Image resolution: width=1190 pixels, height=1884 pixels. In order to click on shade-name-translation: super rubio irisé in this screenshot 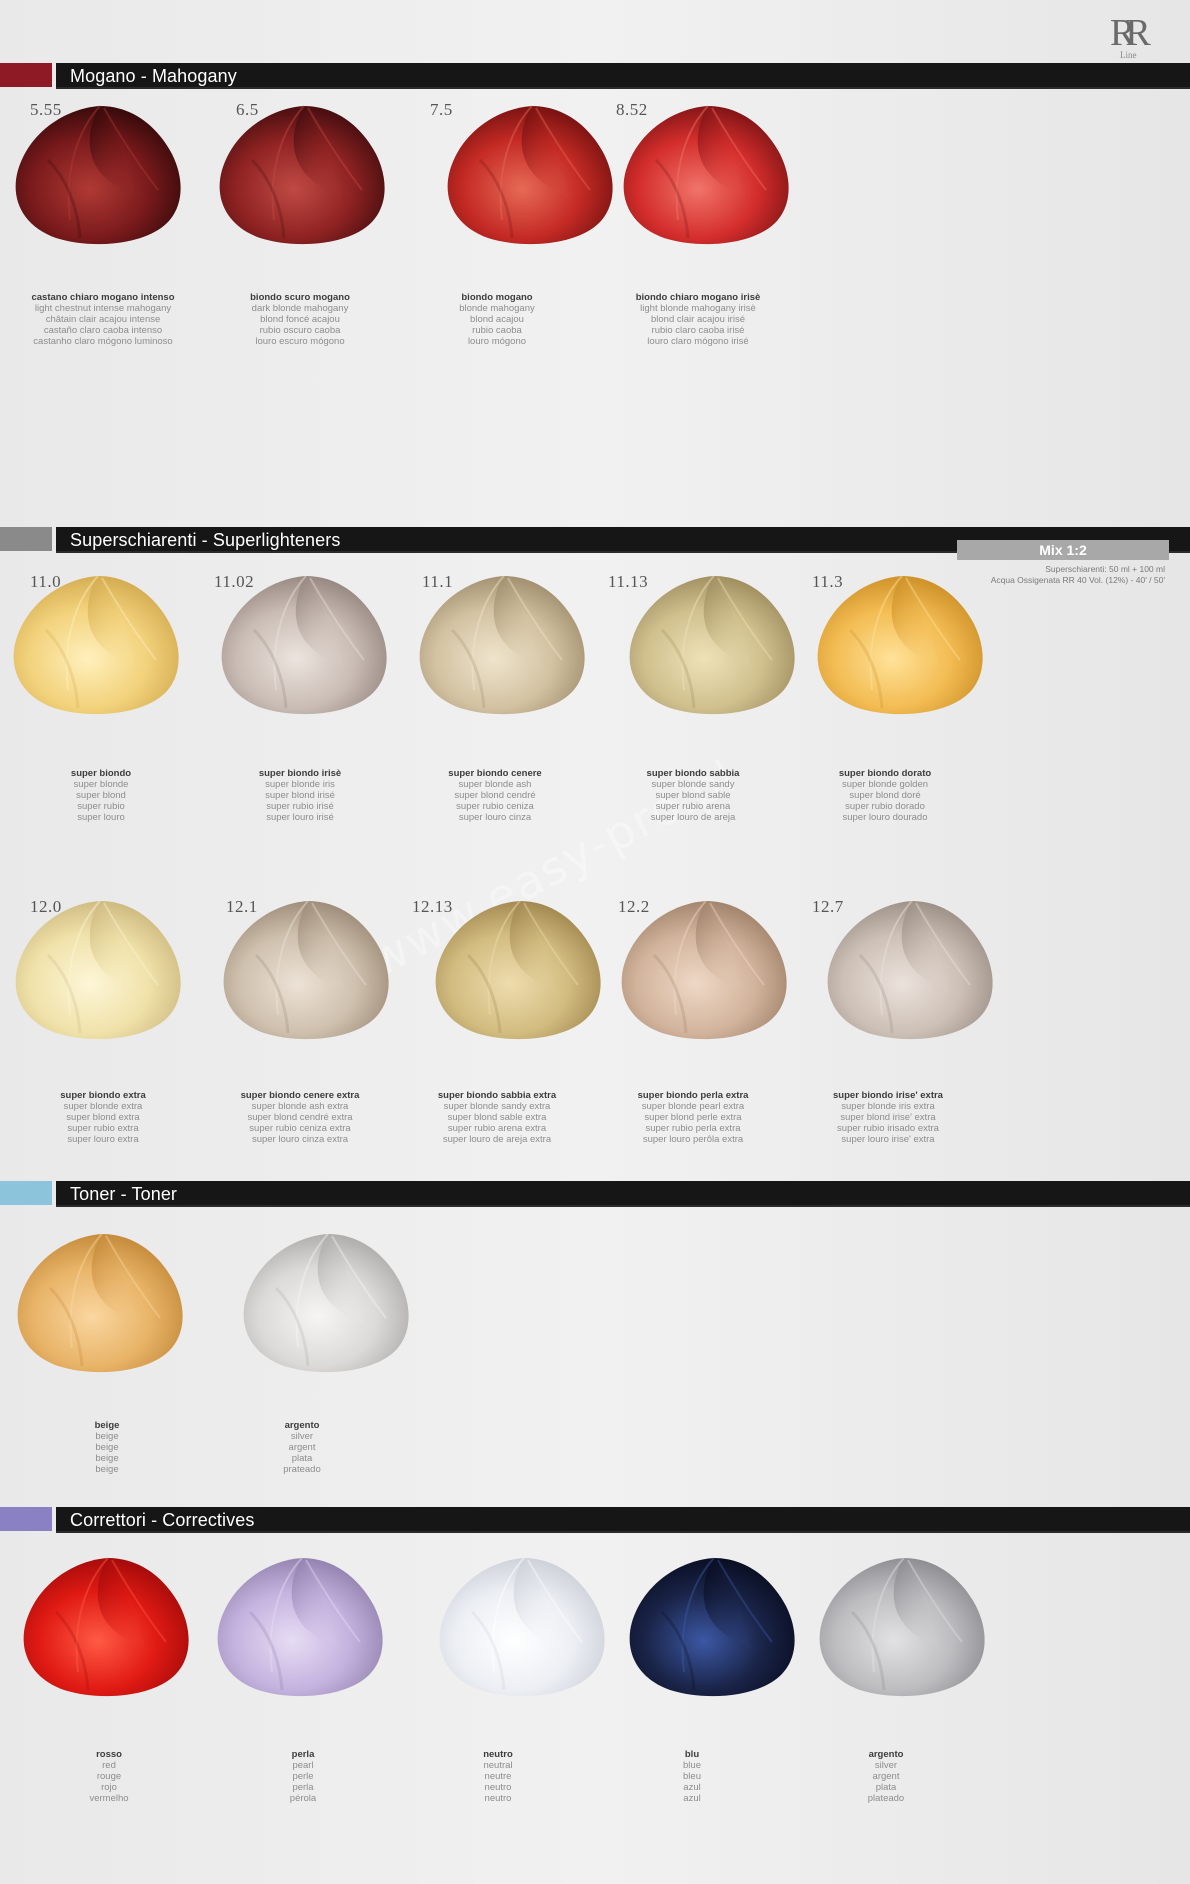, I will do `click(300, 806)`.